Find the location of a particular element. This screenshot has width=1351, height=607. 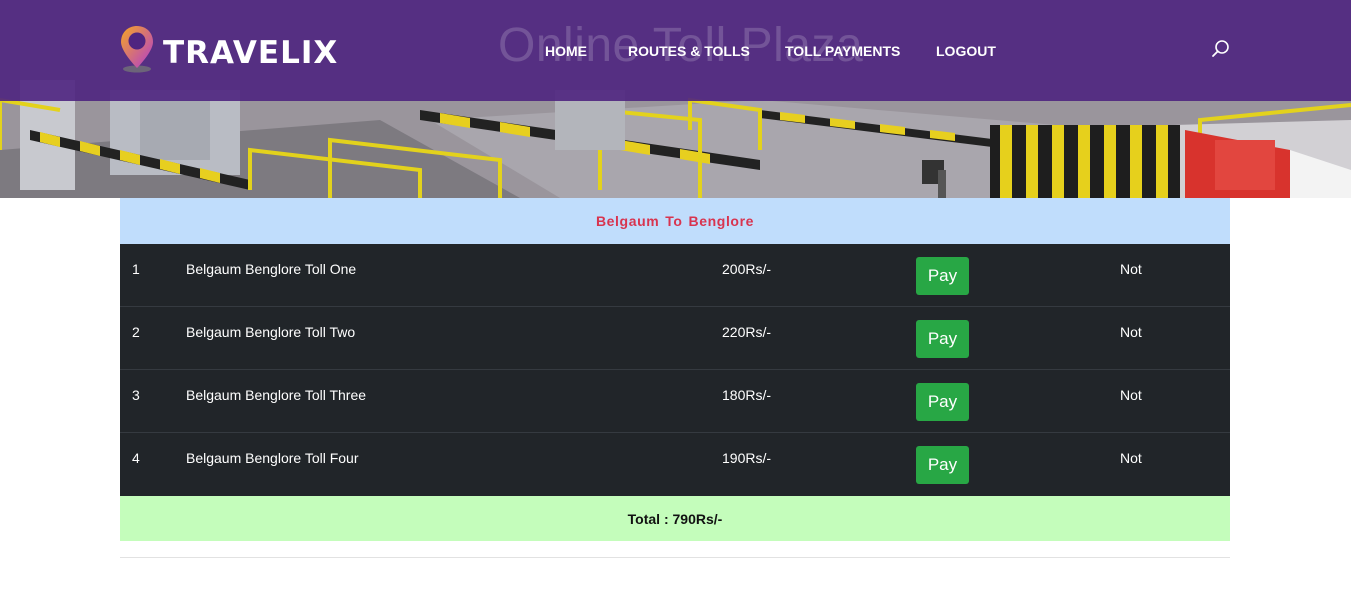

route-to: Benglore is located at coordinates (721, 221).